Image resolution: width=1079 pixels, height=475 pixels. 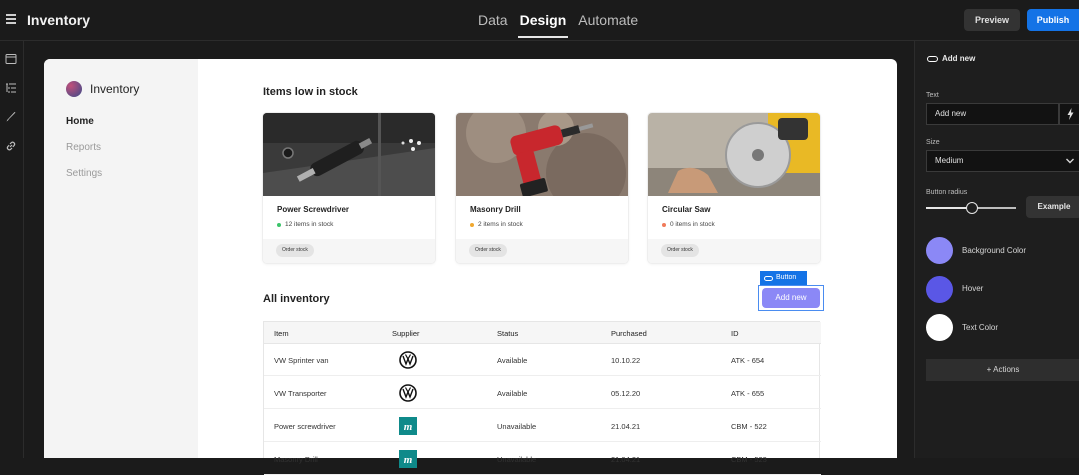 I want to click on properties-title: Add new, so click(x=951, y=58).